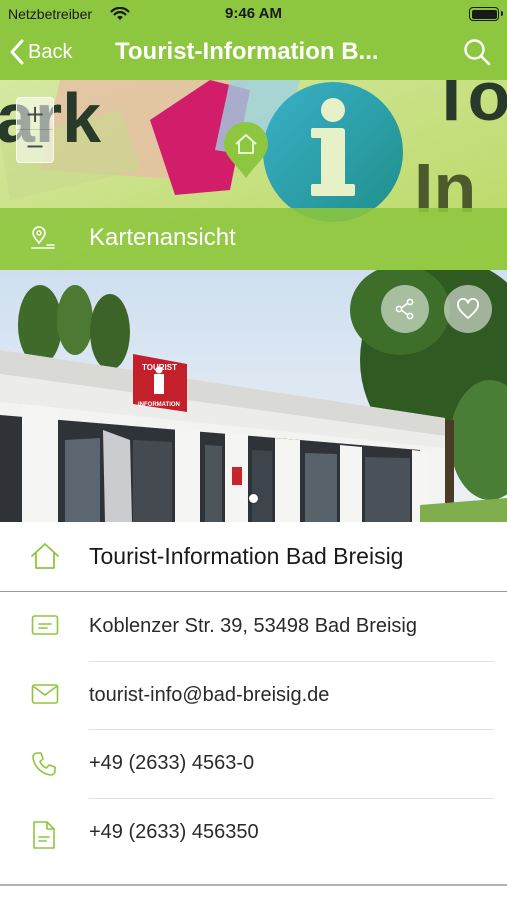 The width and height of the screenshot is (507, 900). I want to click on page-indicator, so click(253, 498).